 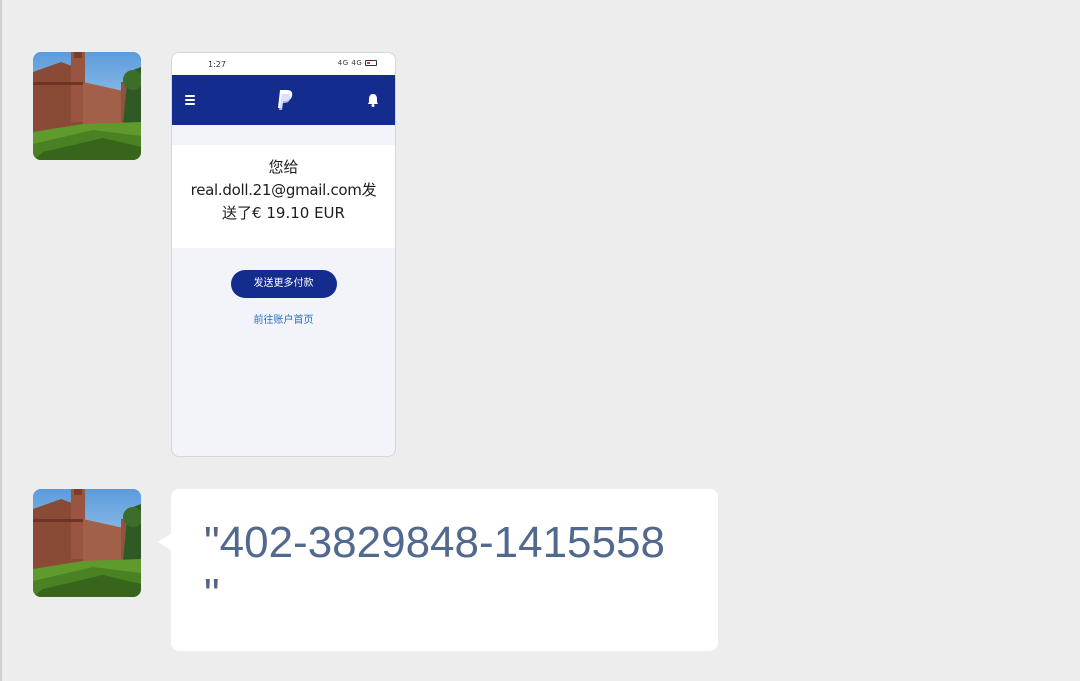 What do you see at coordinates (373, 100) in the screenshot?
I see `bell-icon` at bounding box center [373, 100].